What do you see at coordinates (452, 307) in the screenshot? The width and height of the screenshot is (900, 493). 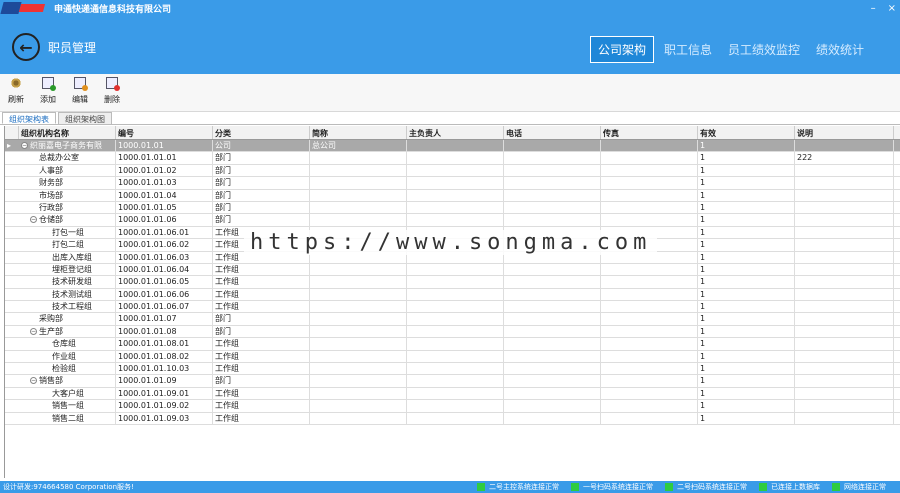 I see `table-row: 技术工程组 1000.01.01.06.07 工作组 1` at bounding box center [452, 307].